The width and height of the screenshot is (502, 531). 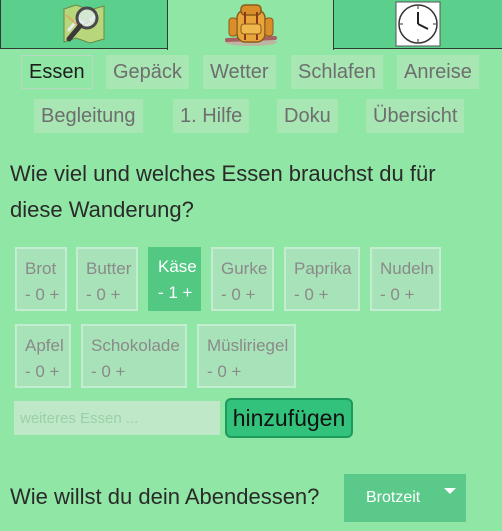 I want to click on food-name: Butter, so click(x=109, y=268).